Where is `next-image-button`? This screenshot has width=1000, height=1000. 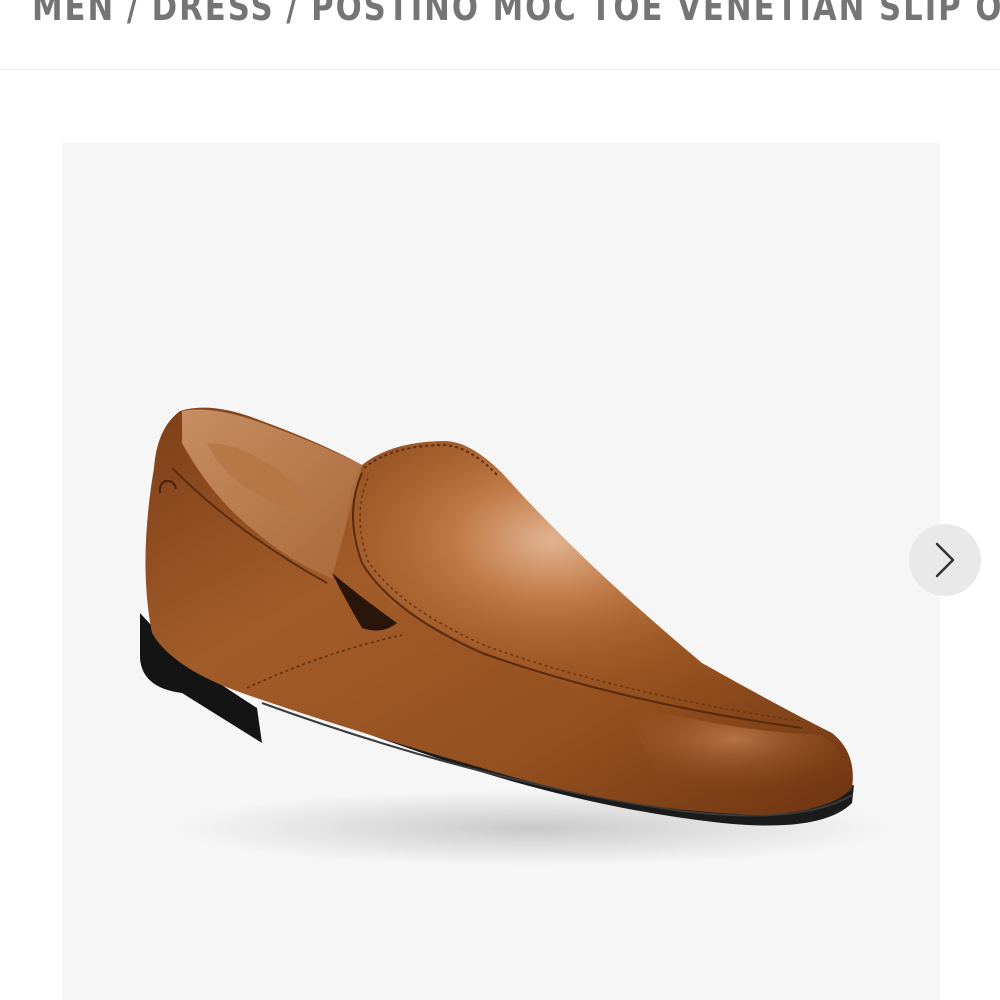 next-image-button is located at coordinates (945, 560).